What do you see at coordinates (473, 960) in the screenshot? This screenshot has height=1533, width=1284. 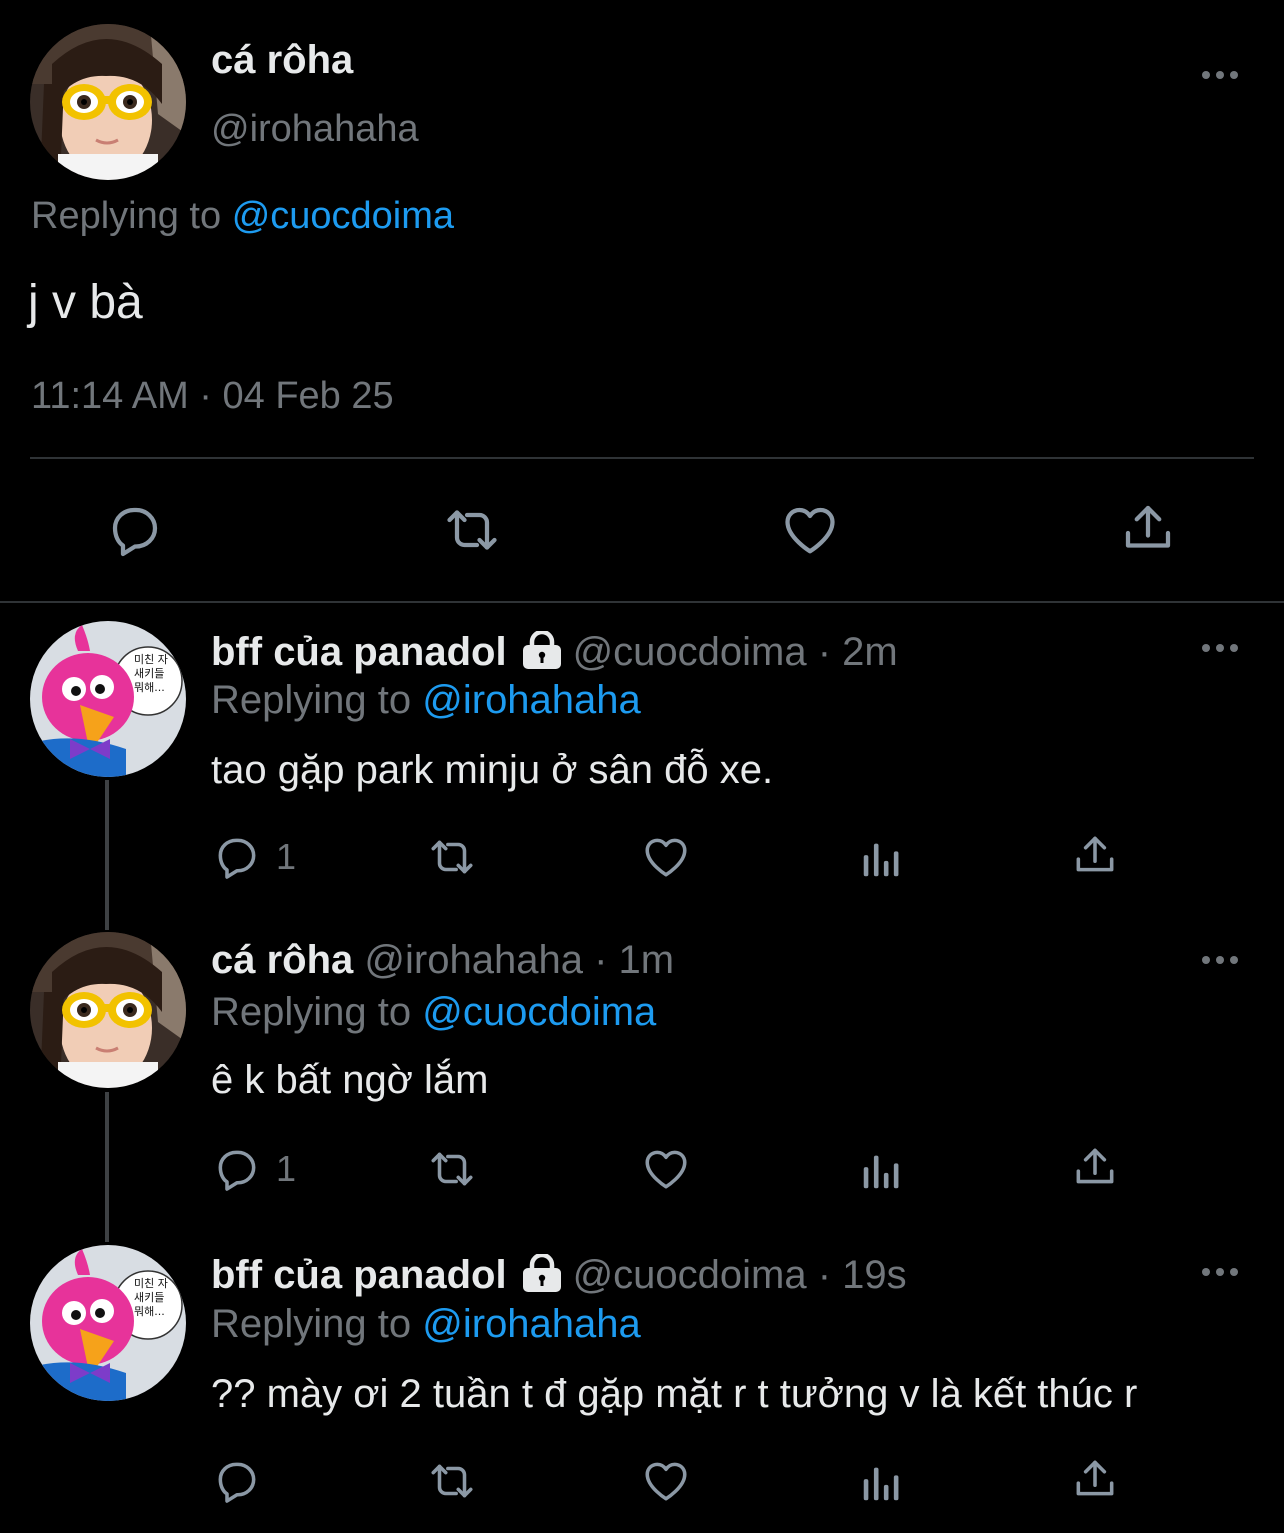 I see `reply-author-handle: @irohahaha` at bounding box center [473, 960].